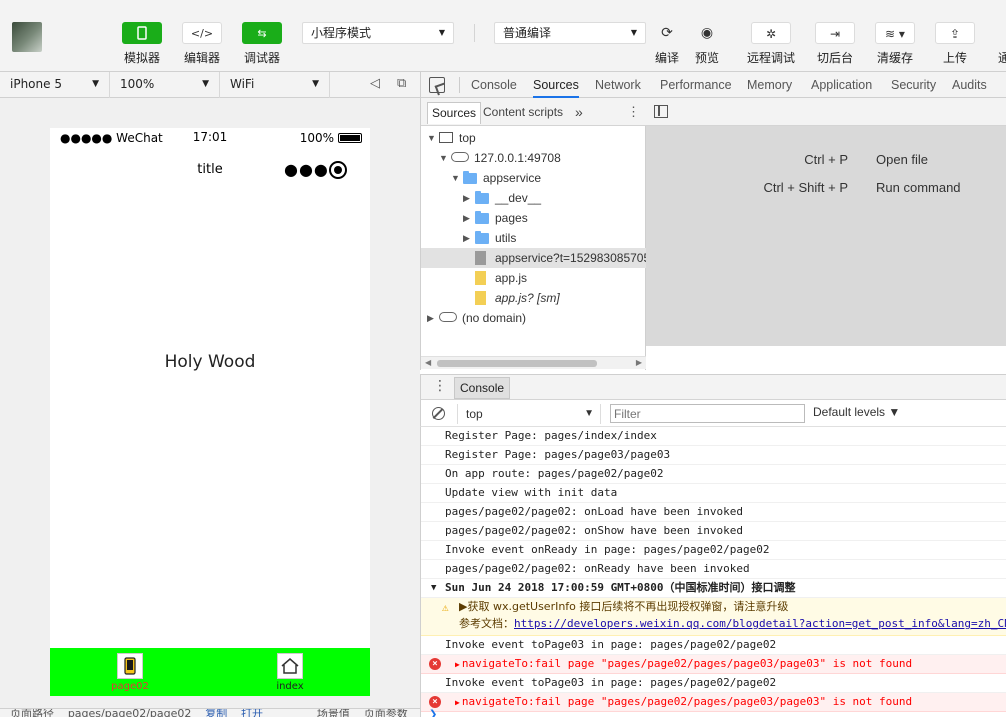 The image size is (1006, 717). I want to click on zoom-select: 100% ▼, so click(165, 85).